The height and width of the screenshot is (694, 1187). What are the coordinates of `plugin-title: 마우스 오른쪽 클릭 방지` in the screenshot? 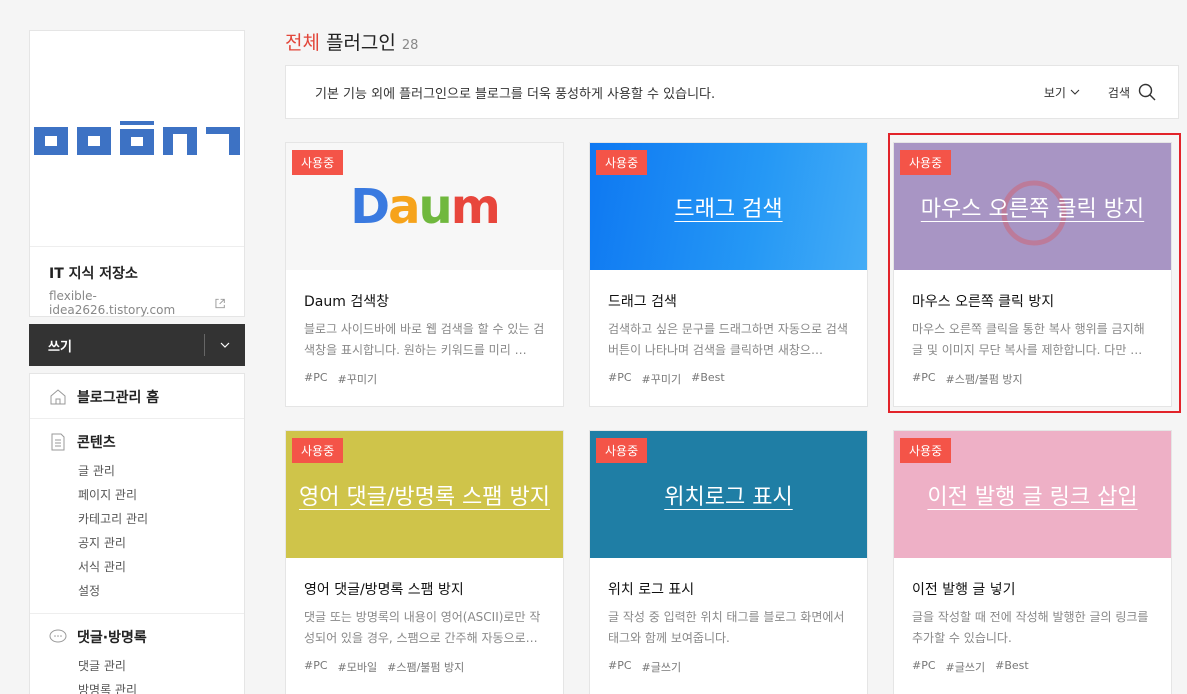 It's located at (983, 302).